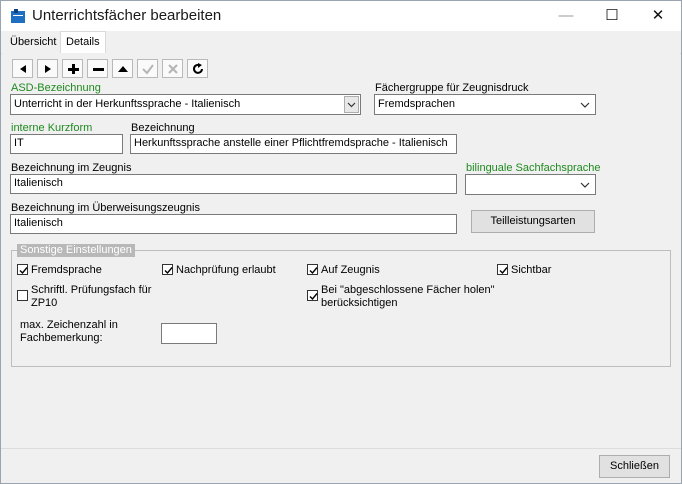 The image size is (682, 484). I want to click on save-record-button, so click(147, 68).